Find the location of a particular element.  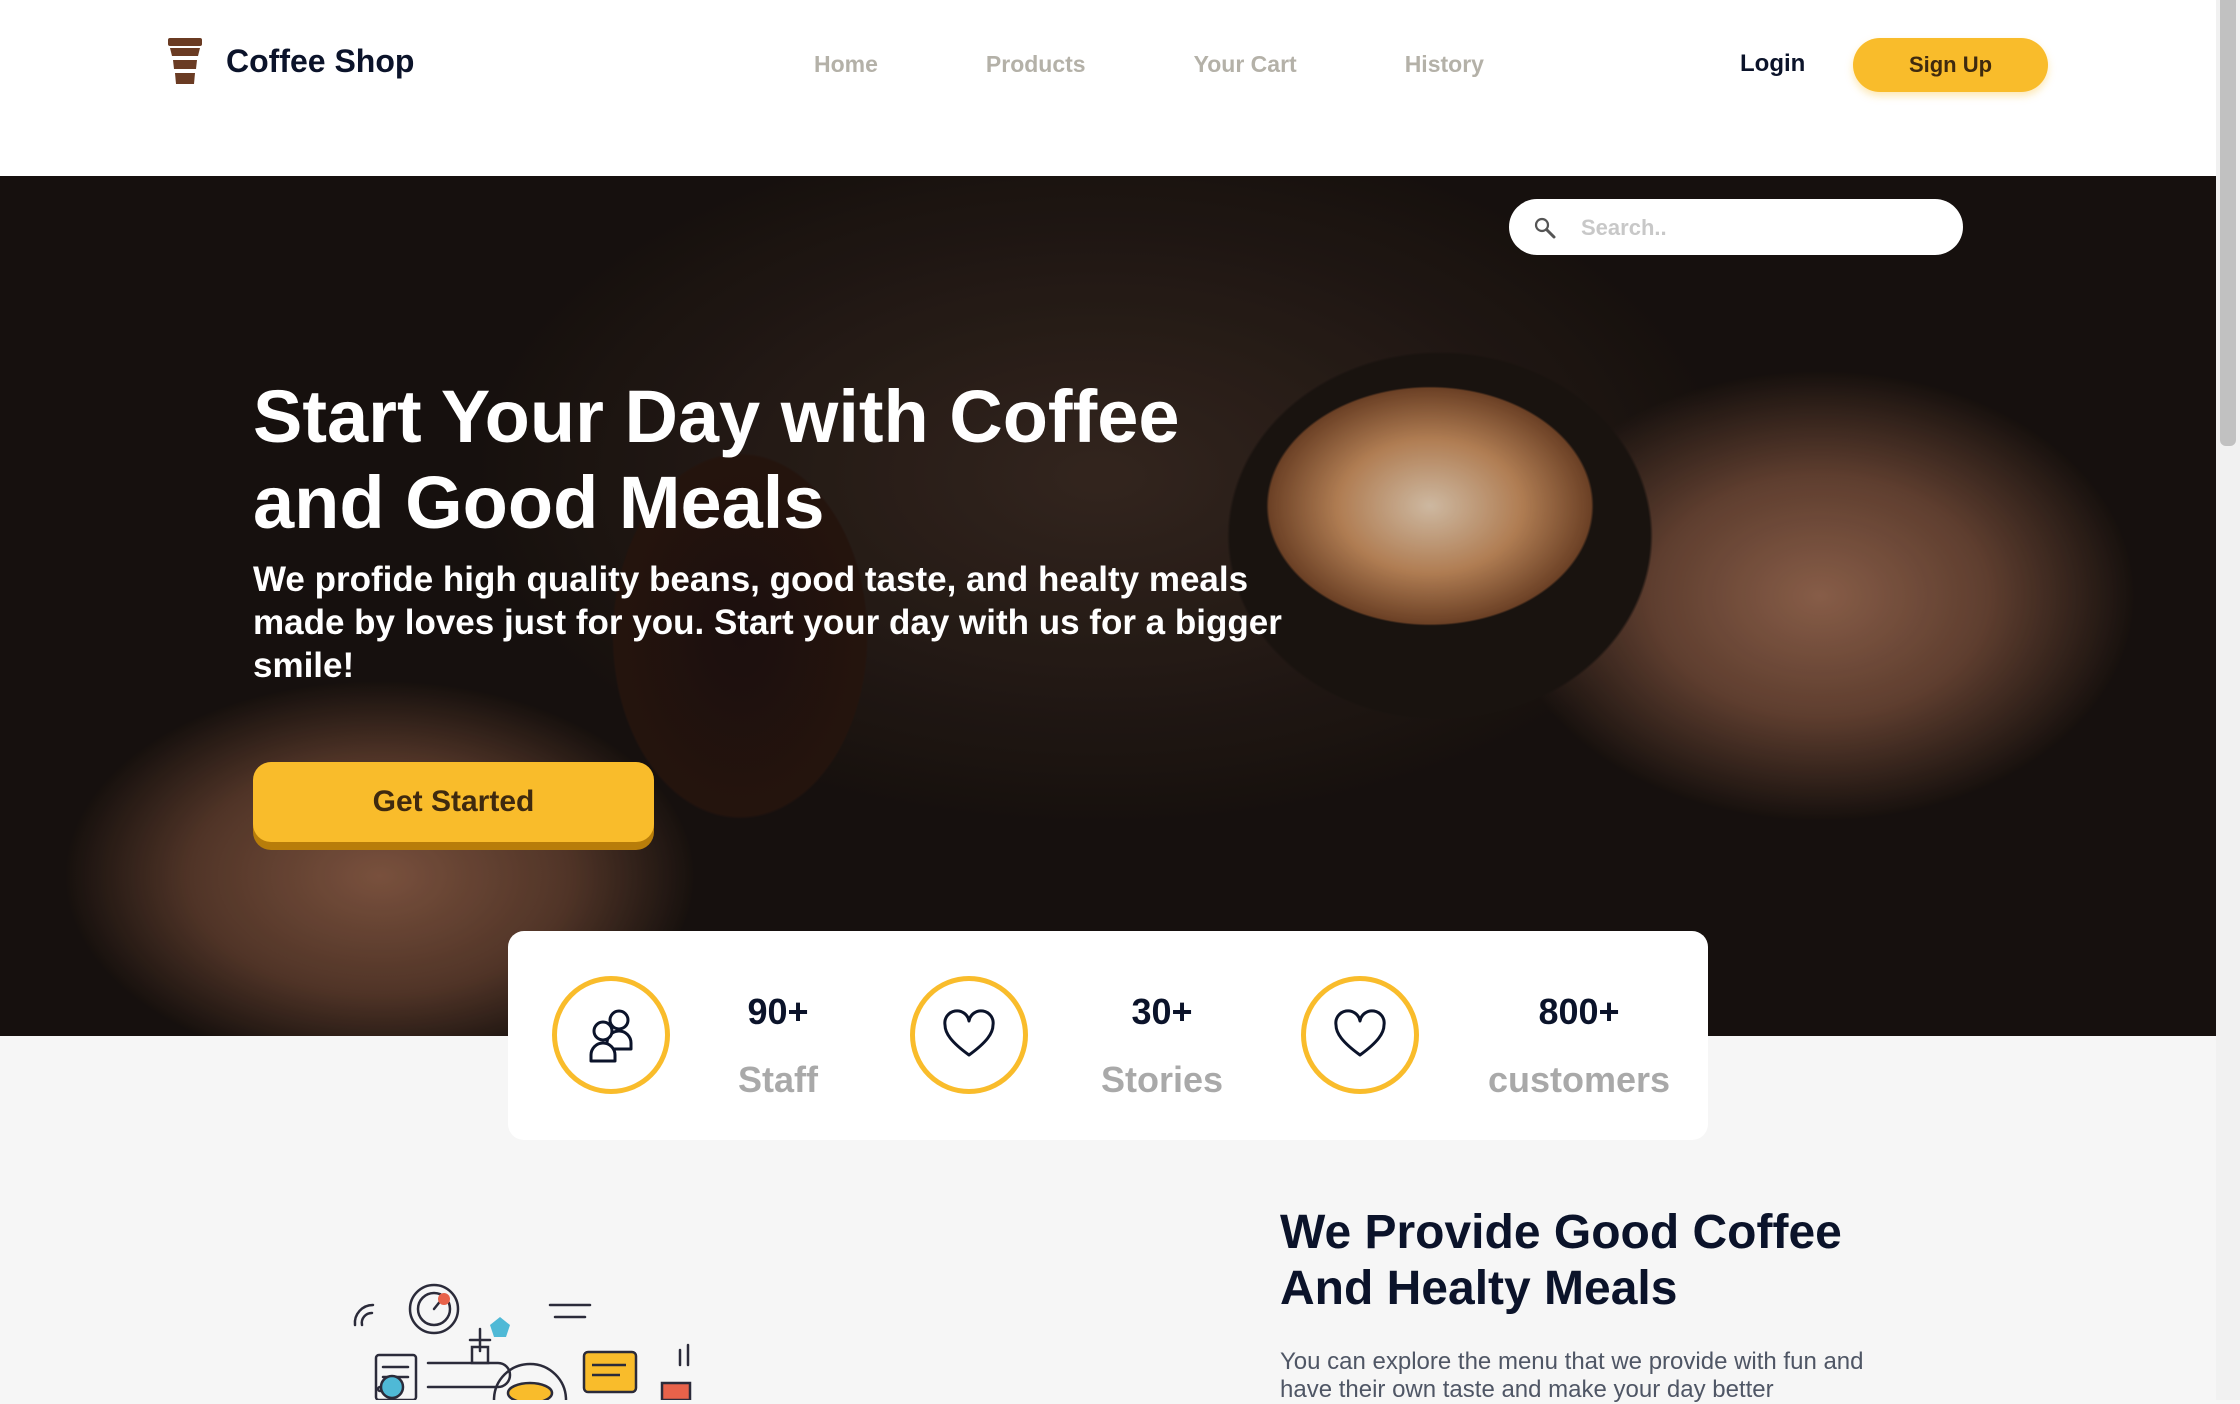

stats-card: 90+ Staff 30+ Stories 800+ customers is located at coordinates (1108, 1035).